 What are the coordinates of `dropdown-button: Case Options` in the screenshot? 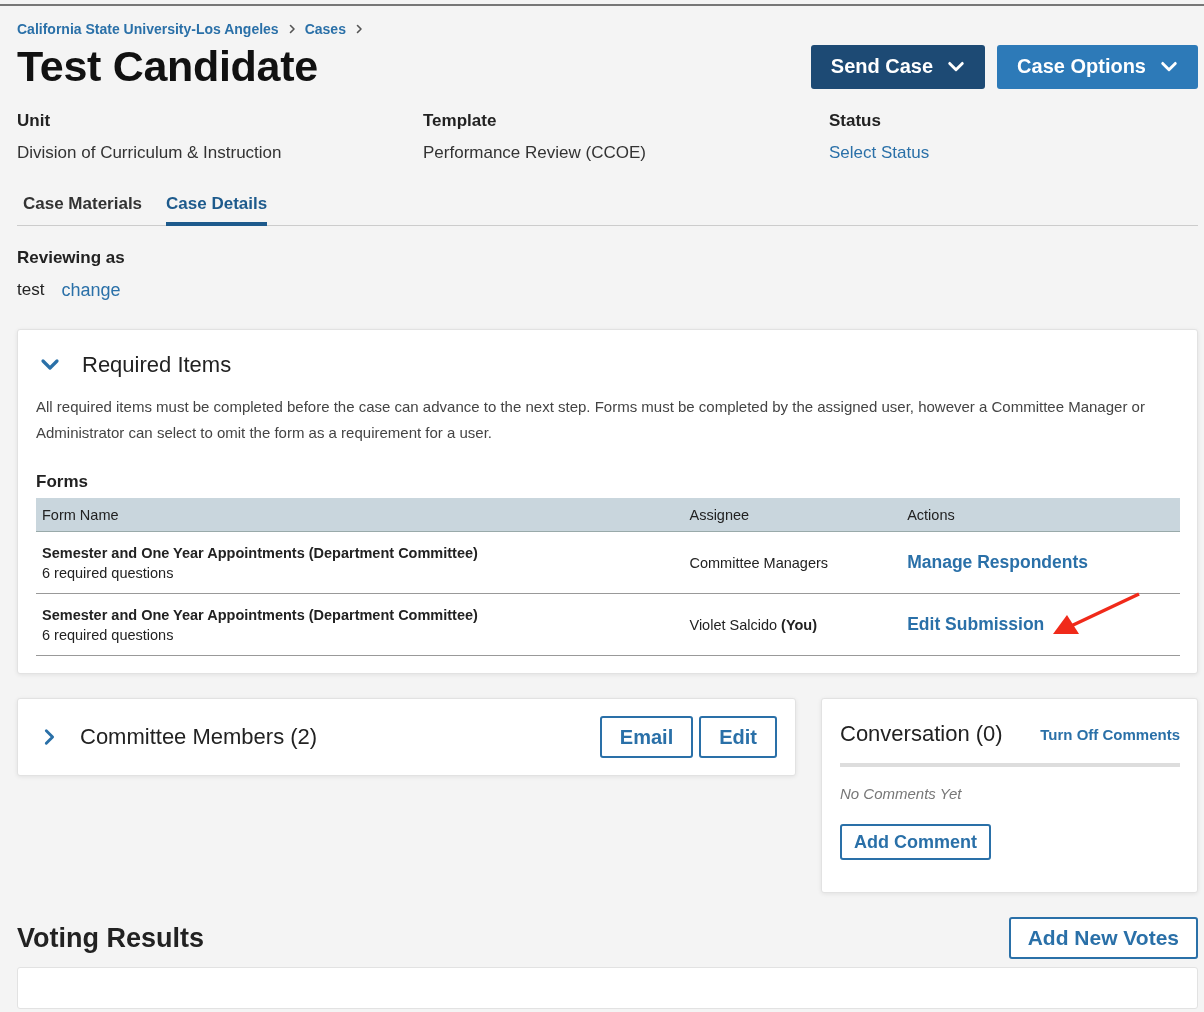 It's located at (1097, 66).